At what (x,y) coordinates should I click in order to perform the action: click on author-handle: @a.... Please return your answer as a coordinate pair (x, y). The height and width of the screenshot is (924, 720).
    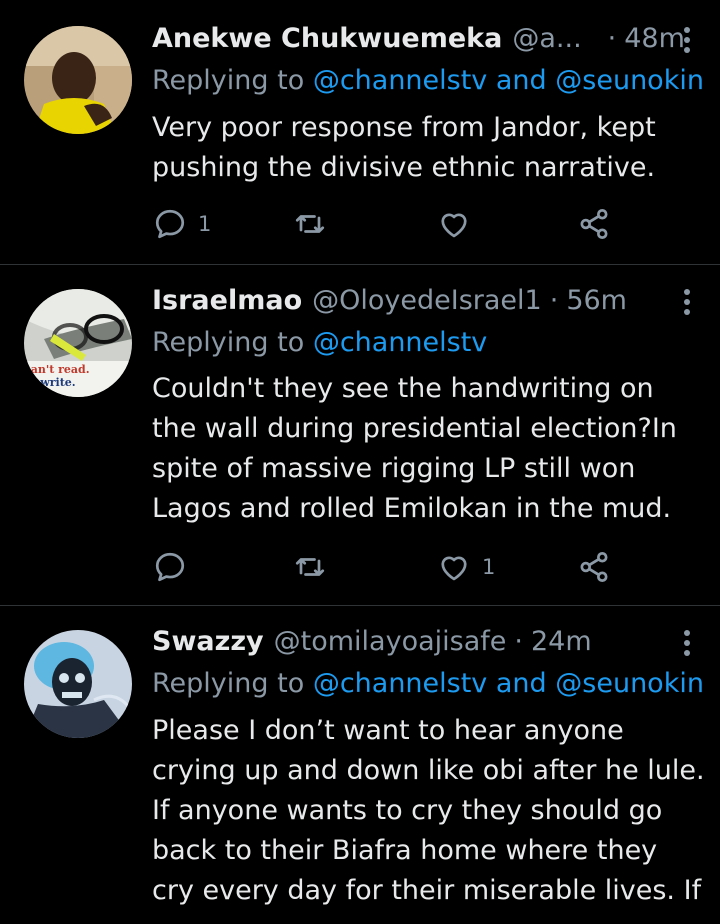
    Looking at the image, I should click on (546, 39).